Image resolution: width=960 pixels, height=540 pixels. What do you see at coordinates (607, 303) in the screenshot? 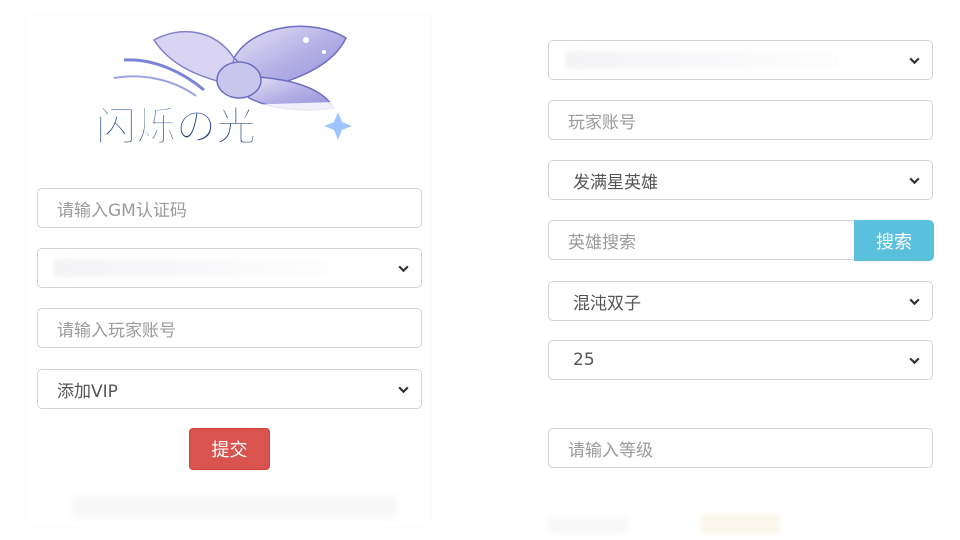
I see `hero-select-value: 混沌双子` at bounding box center [607, 303].